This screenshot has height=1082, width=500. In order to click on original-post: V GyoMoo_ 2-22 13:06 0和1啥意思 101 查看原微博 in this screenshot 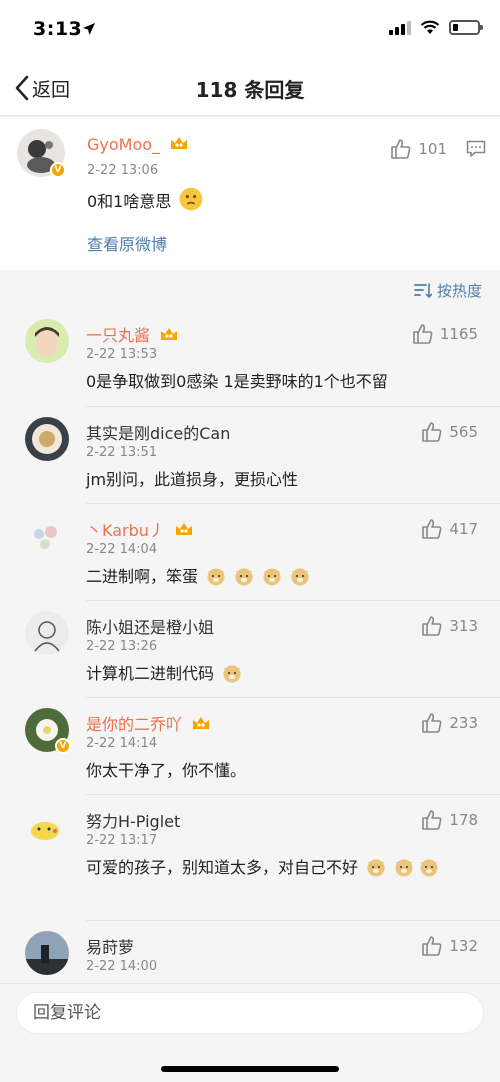, I will do `click(250, 193)`.